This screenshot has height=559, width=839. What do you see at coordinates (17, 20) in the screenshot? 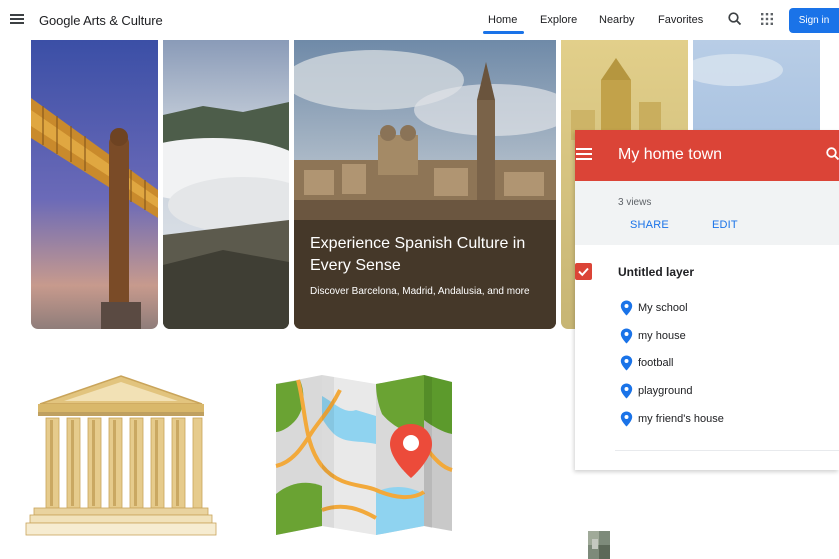
I see `menu-icon` at bounding box center [17, 20].